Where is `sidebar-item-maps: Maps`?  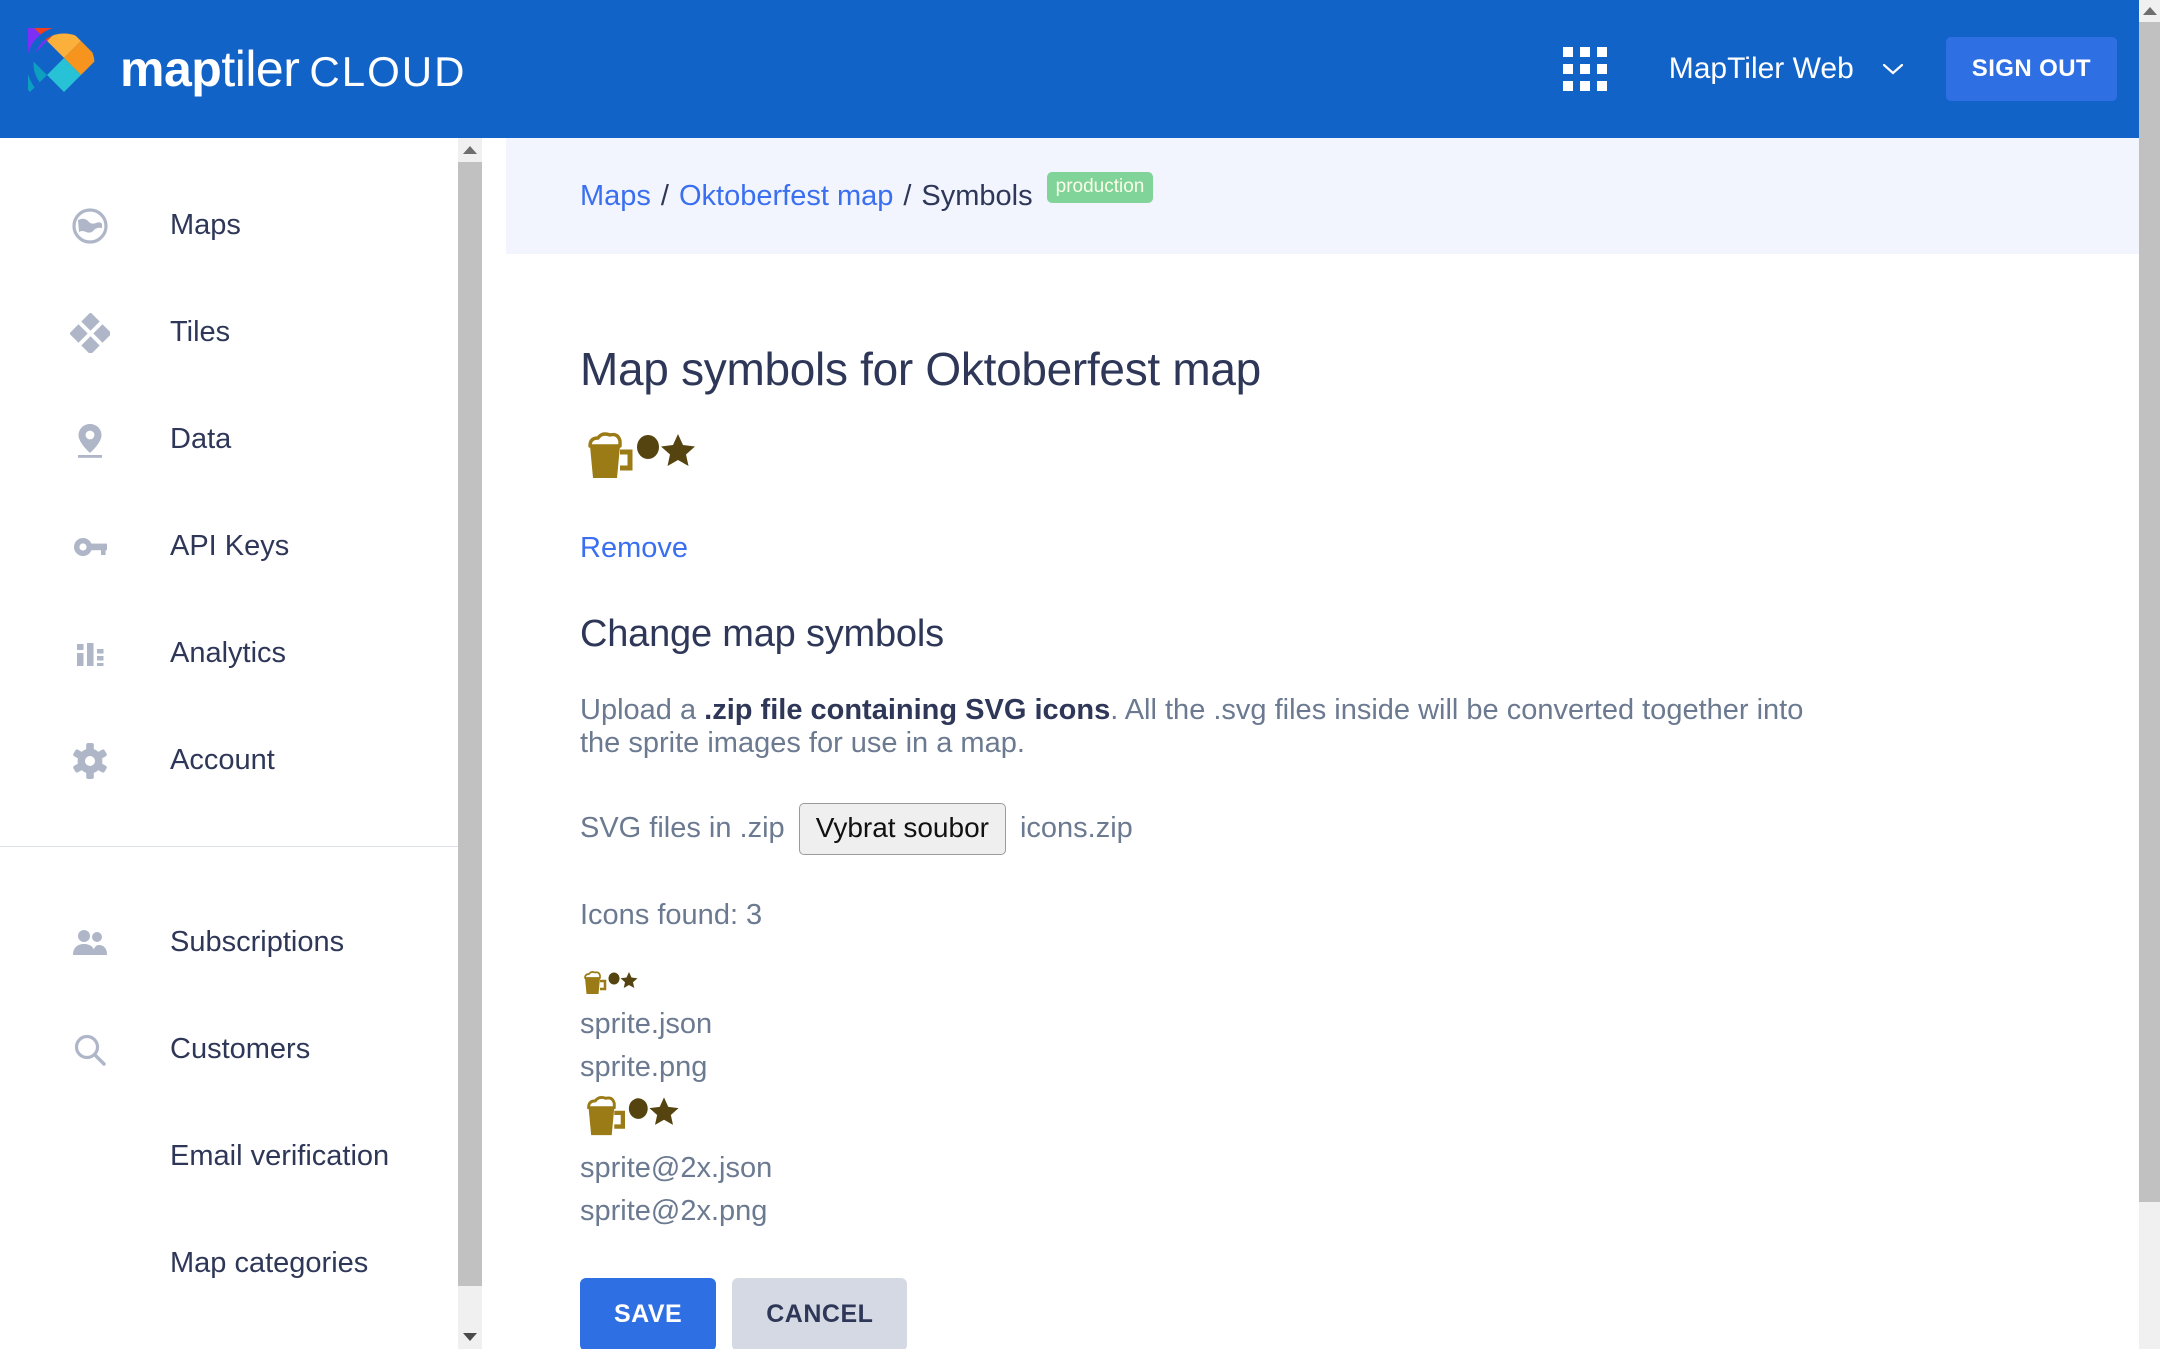 sidebar-item-maps: Maps is located at coordinates (241, 225).